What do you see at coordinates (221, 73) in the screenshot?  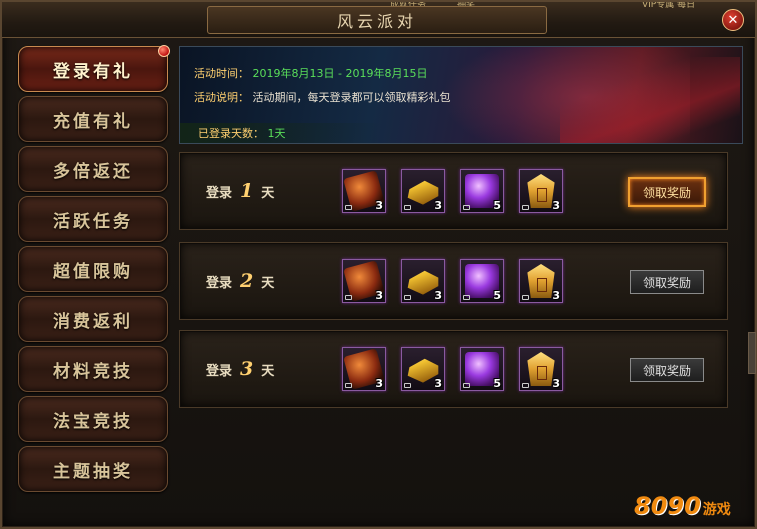 I see `event-time-label: 活动时间：` at bounding box center [221, 73].